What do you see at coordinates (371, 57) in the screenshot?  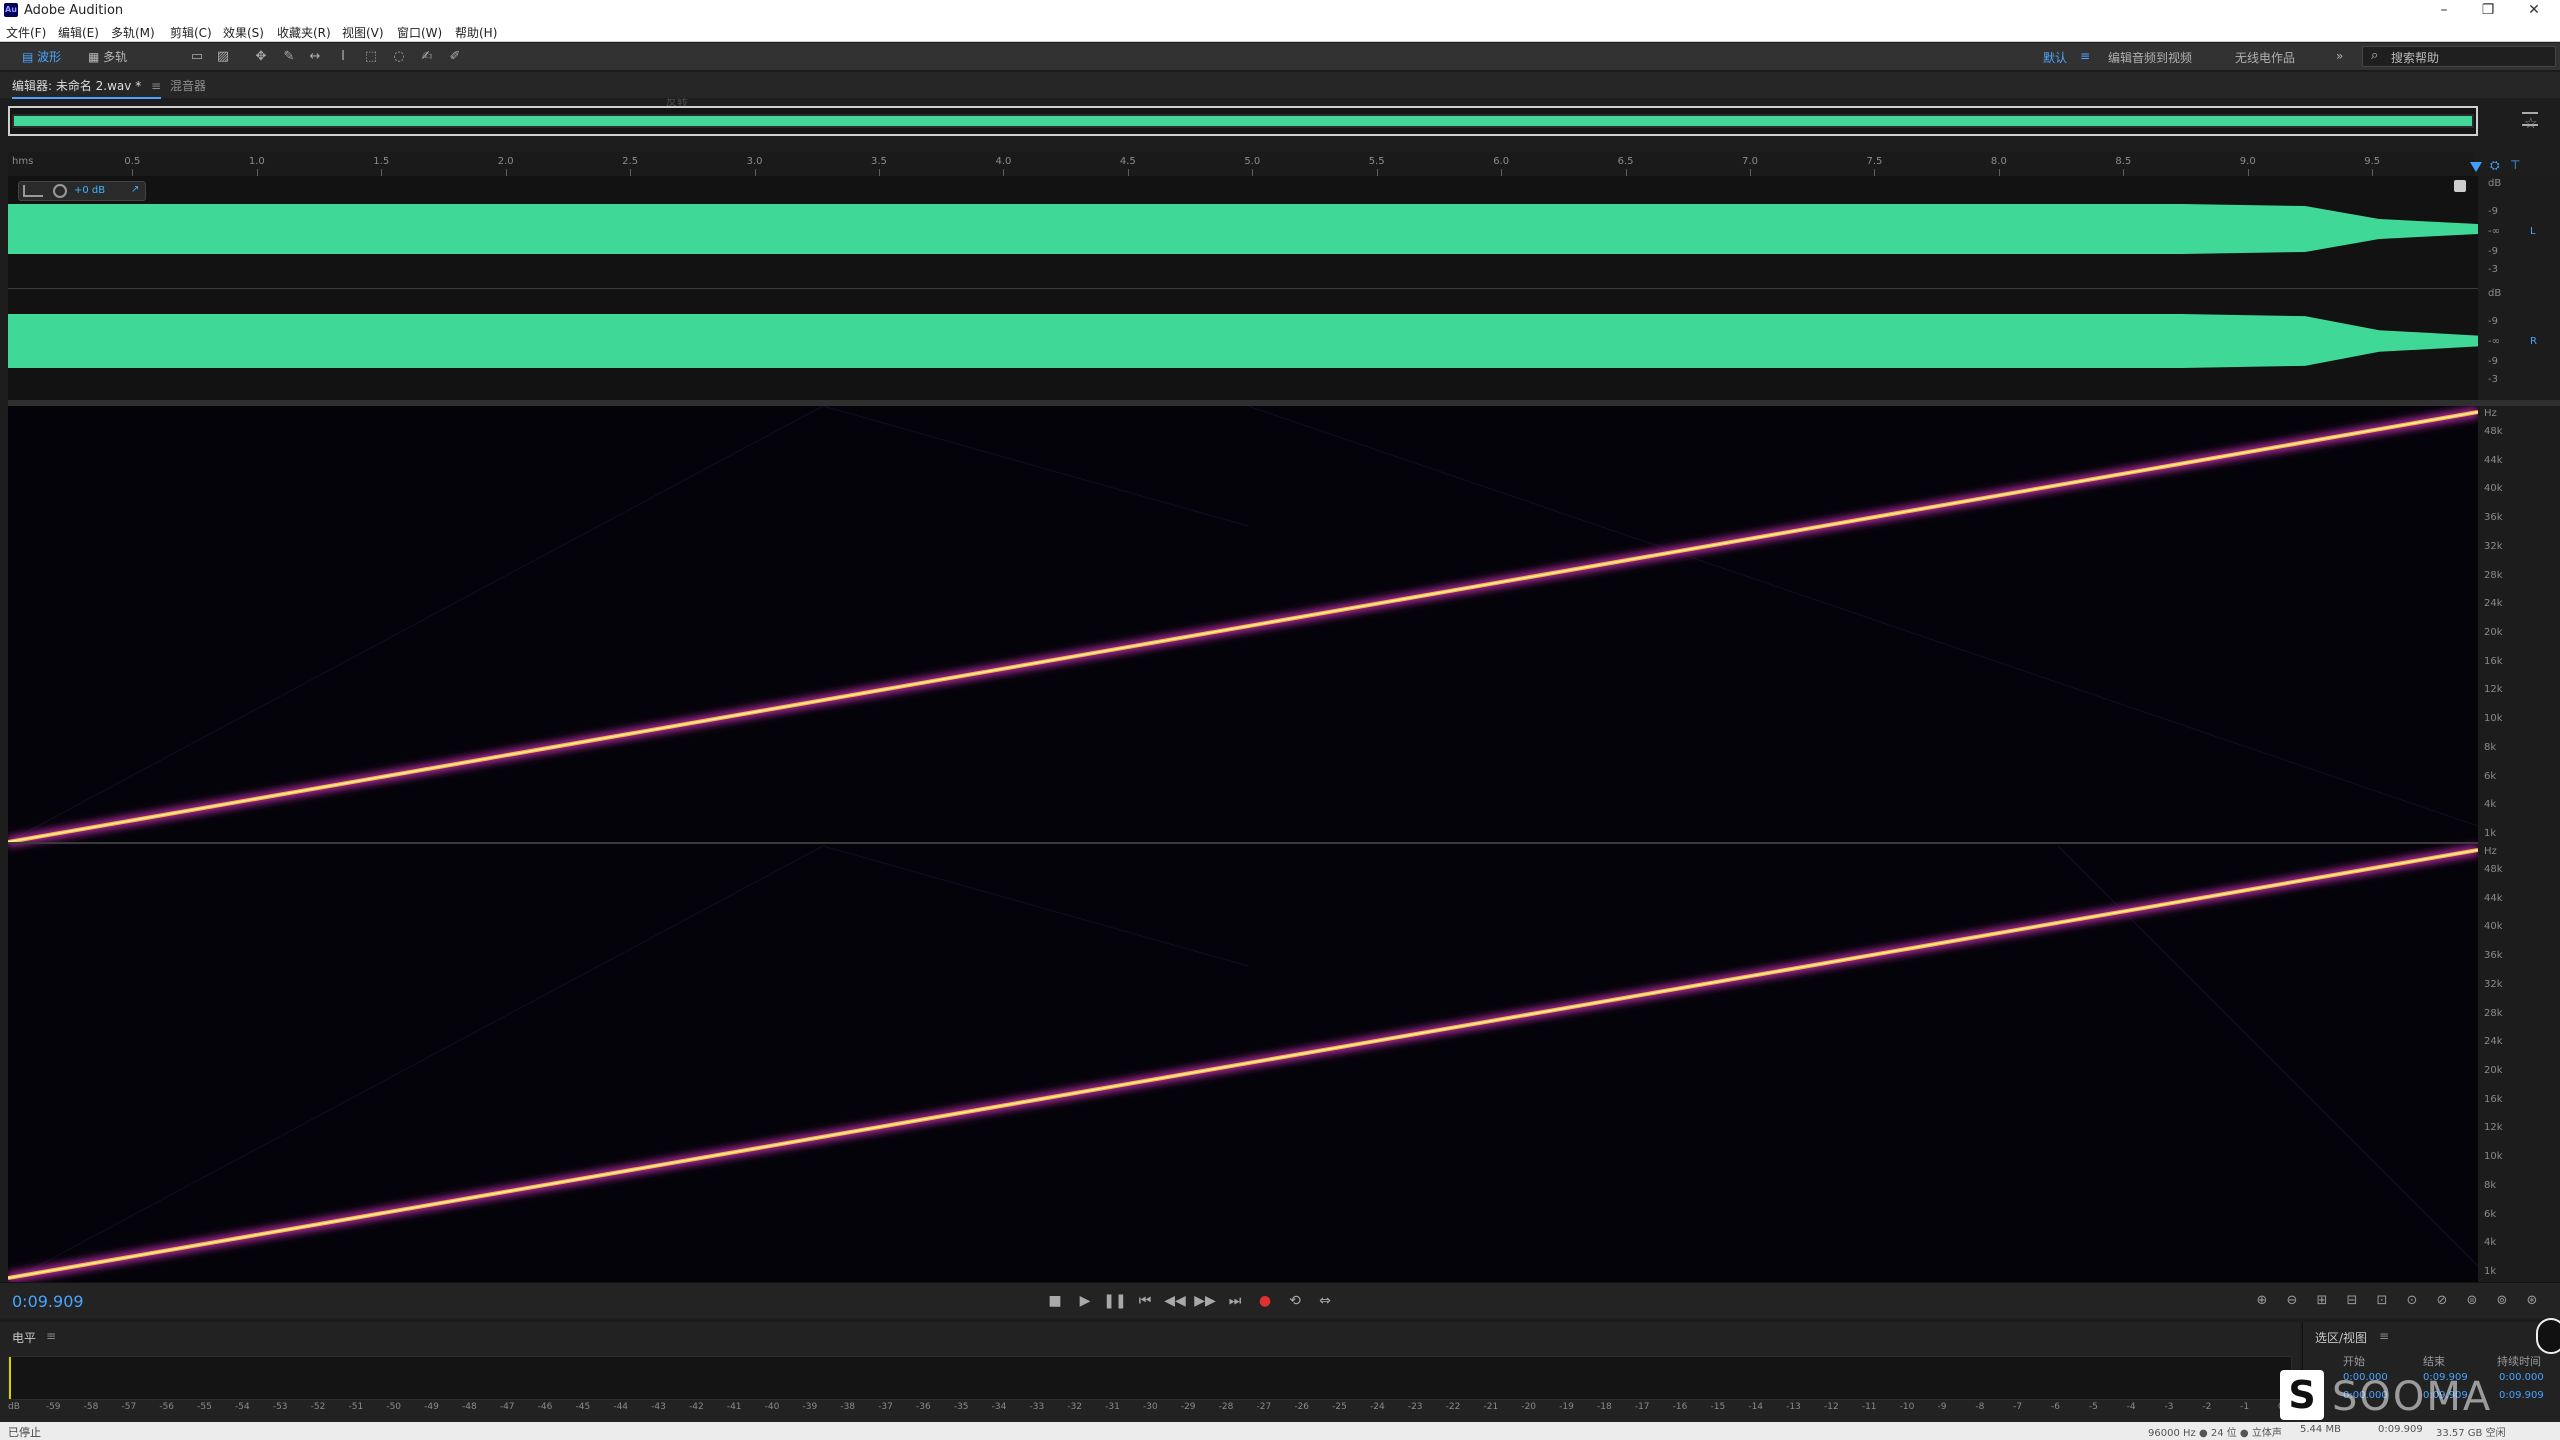 I see `marquee-tool-icon: ⬚` at bounding box center [371, 57].